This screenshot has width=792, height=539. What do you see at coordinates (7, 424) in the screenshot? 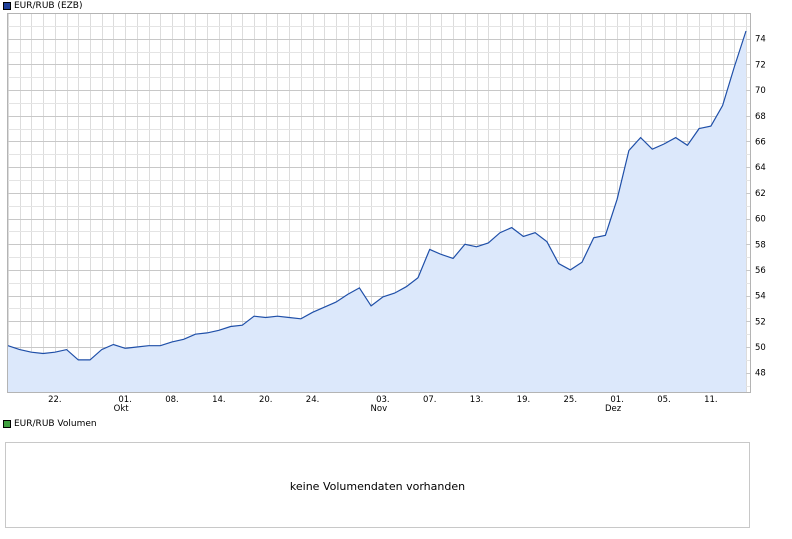
I see `volume-legend-swatch` at bounding box center [7, 424].